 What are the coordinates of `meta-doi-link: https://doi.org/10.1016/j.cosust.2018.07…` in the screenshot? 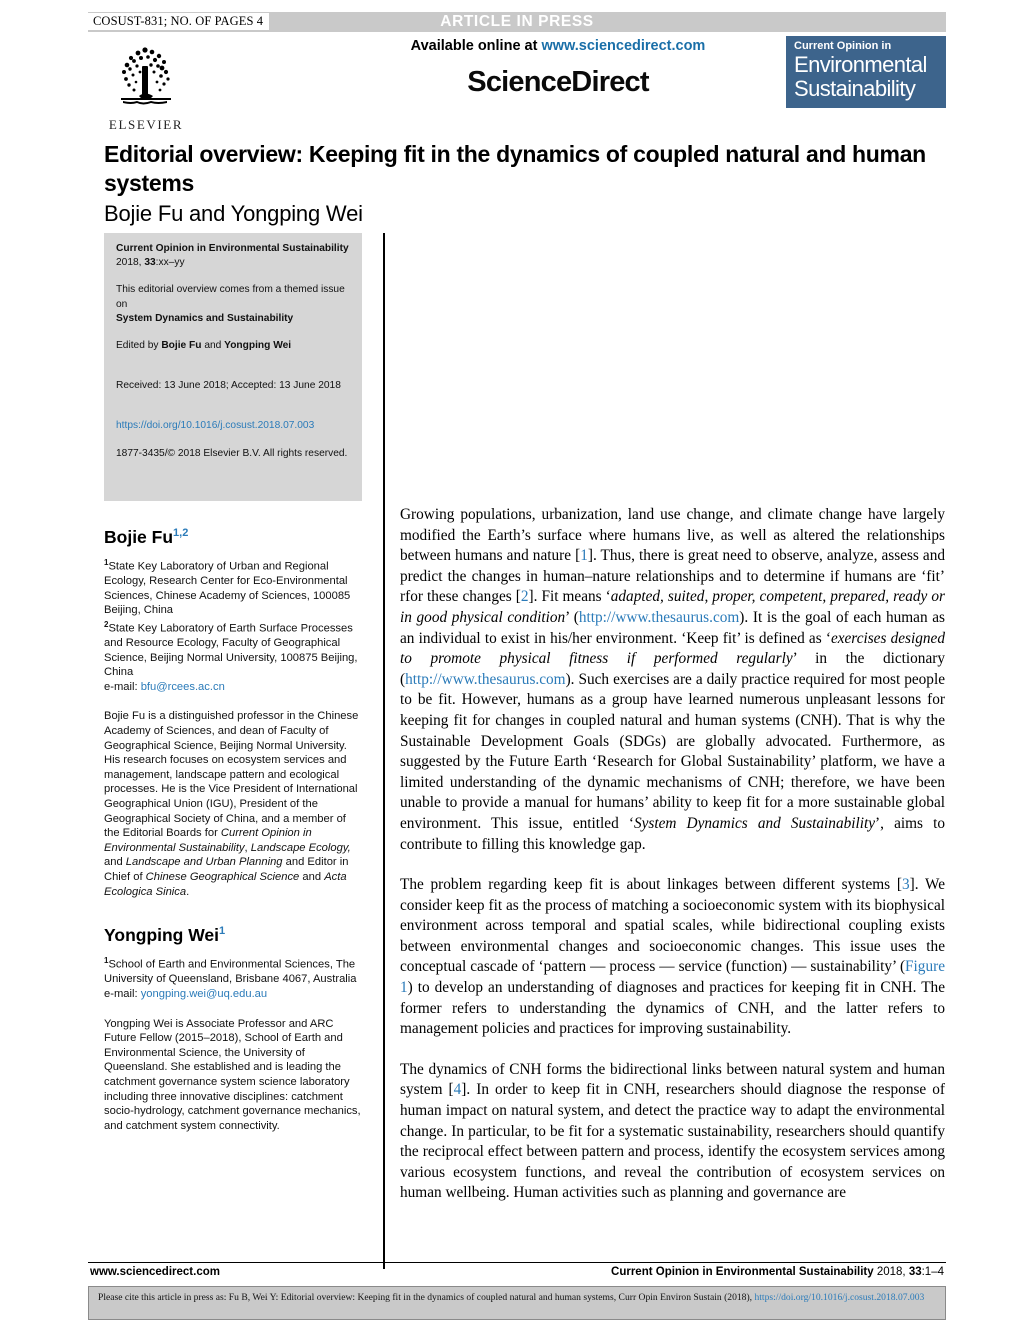 It's located at (215, 425).